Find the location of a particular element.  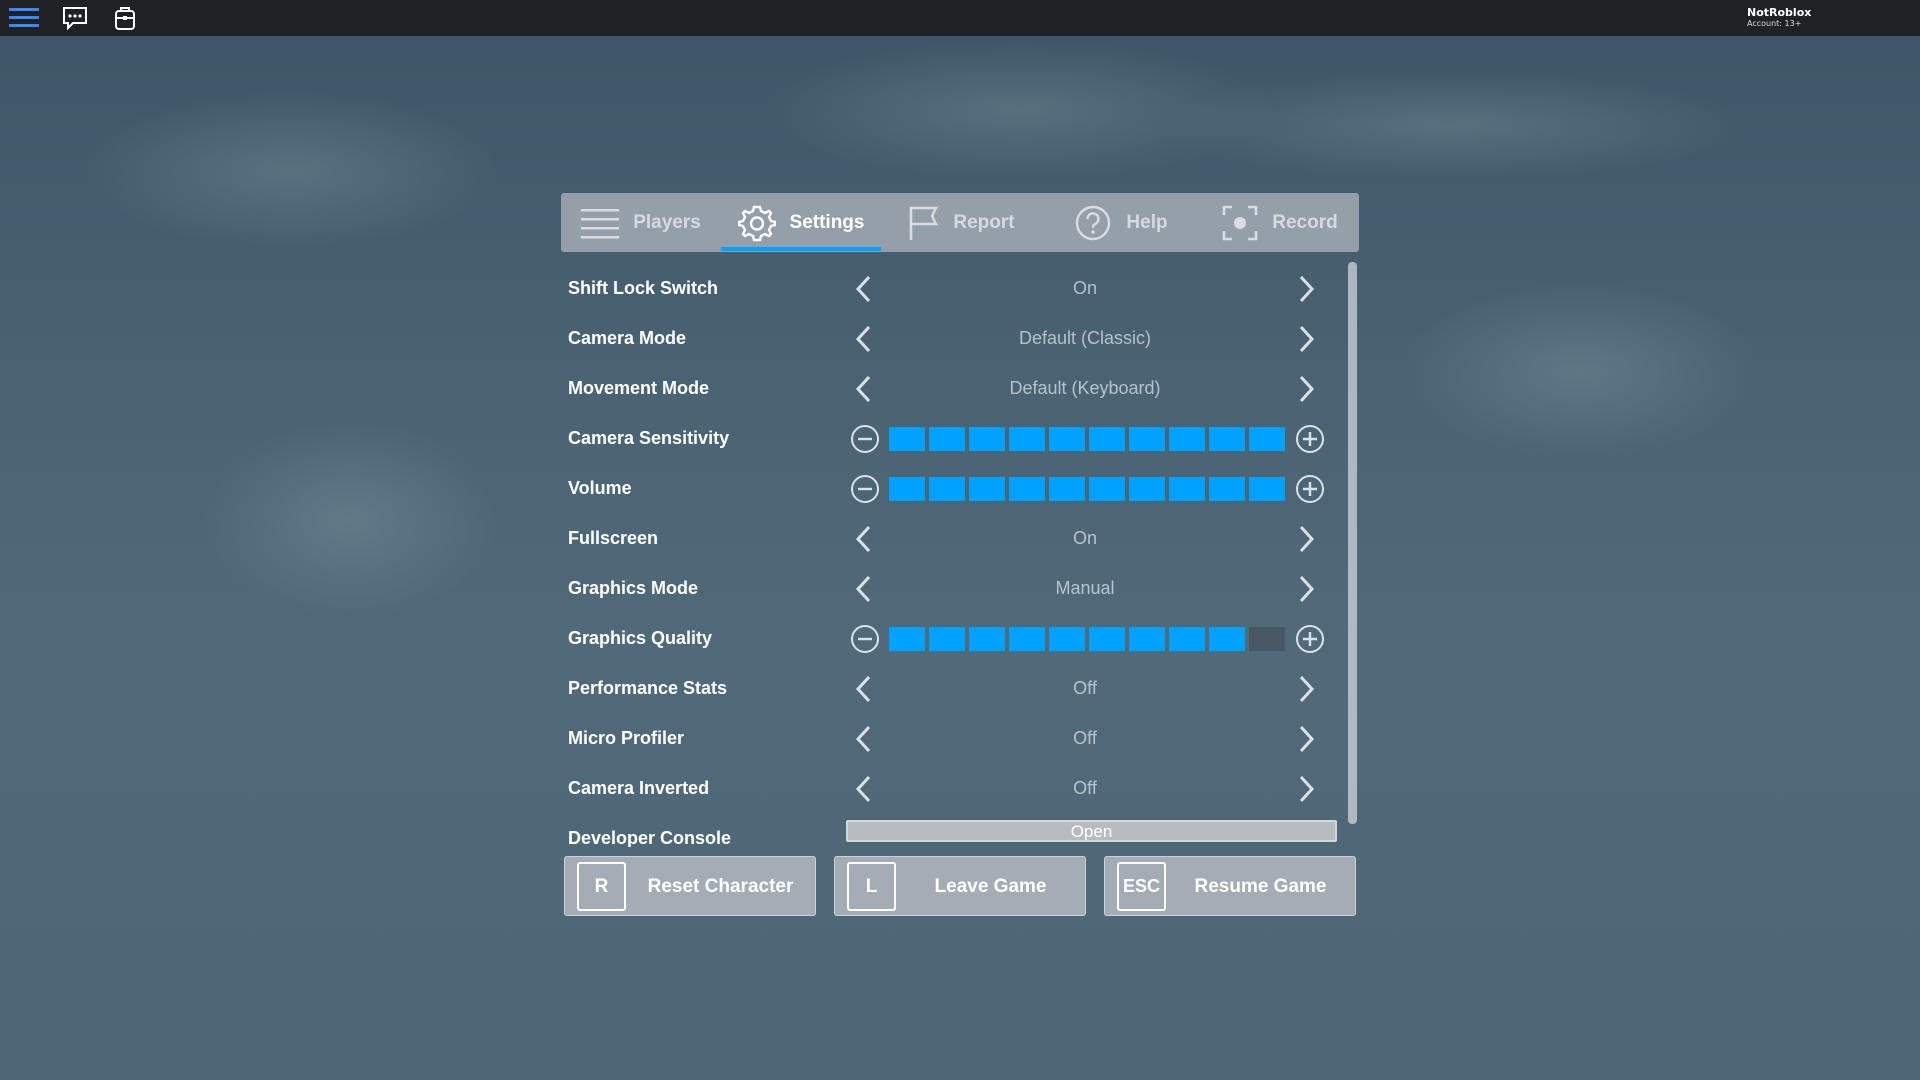

setting-value: Default (Classic) is located at coordinates (1085, 338).